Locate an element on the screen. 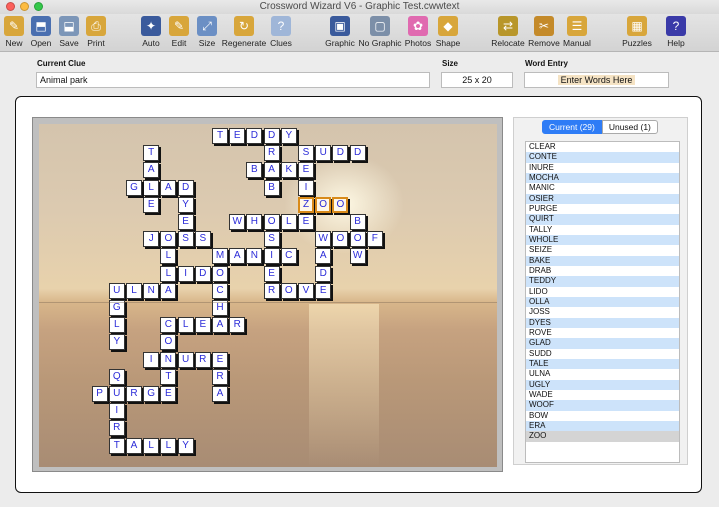 This screenshot has height=507, width=719. word-list-item: OSIER is located at coordinates (602, 198).